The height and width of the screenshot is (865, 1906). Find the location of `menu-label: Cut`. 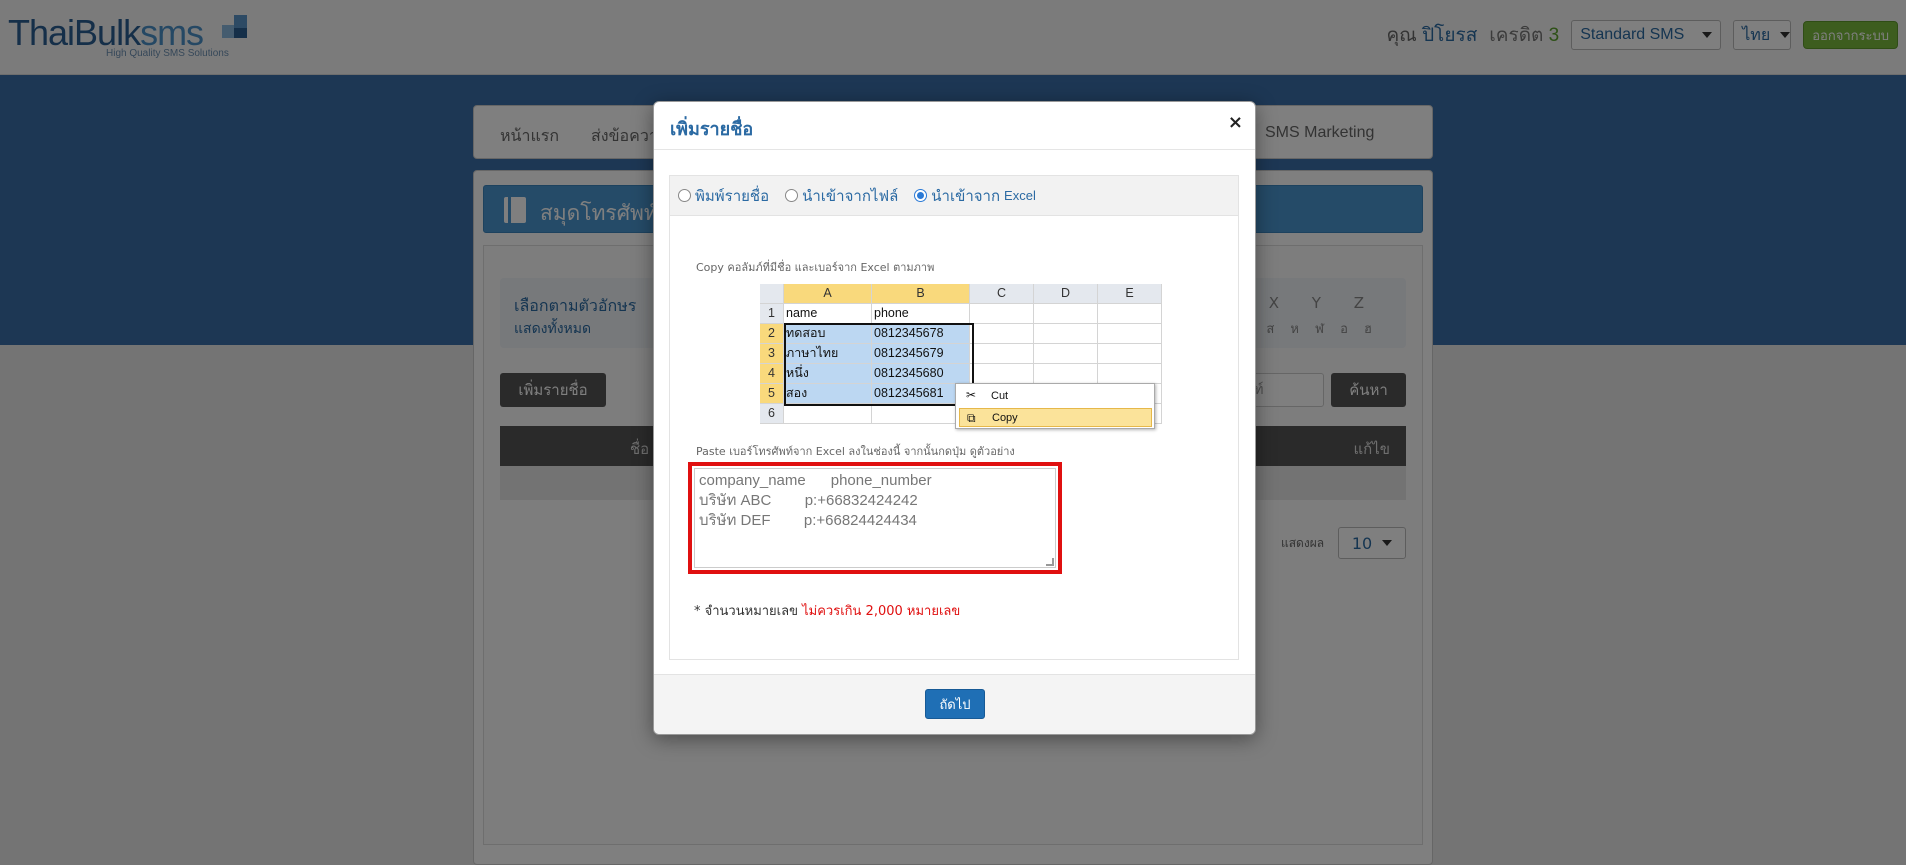

menu-label: Cut is located at coordinates (1000, 395).